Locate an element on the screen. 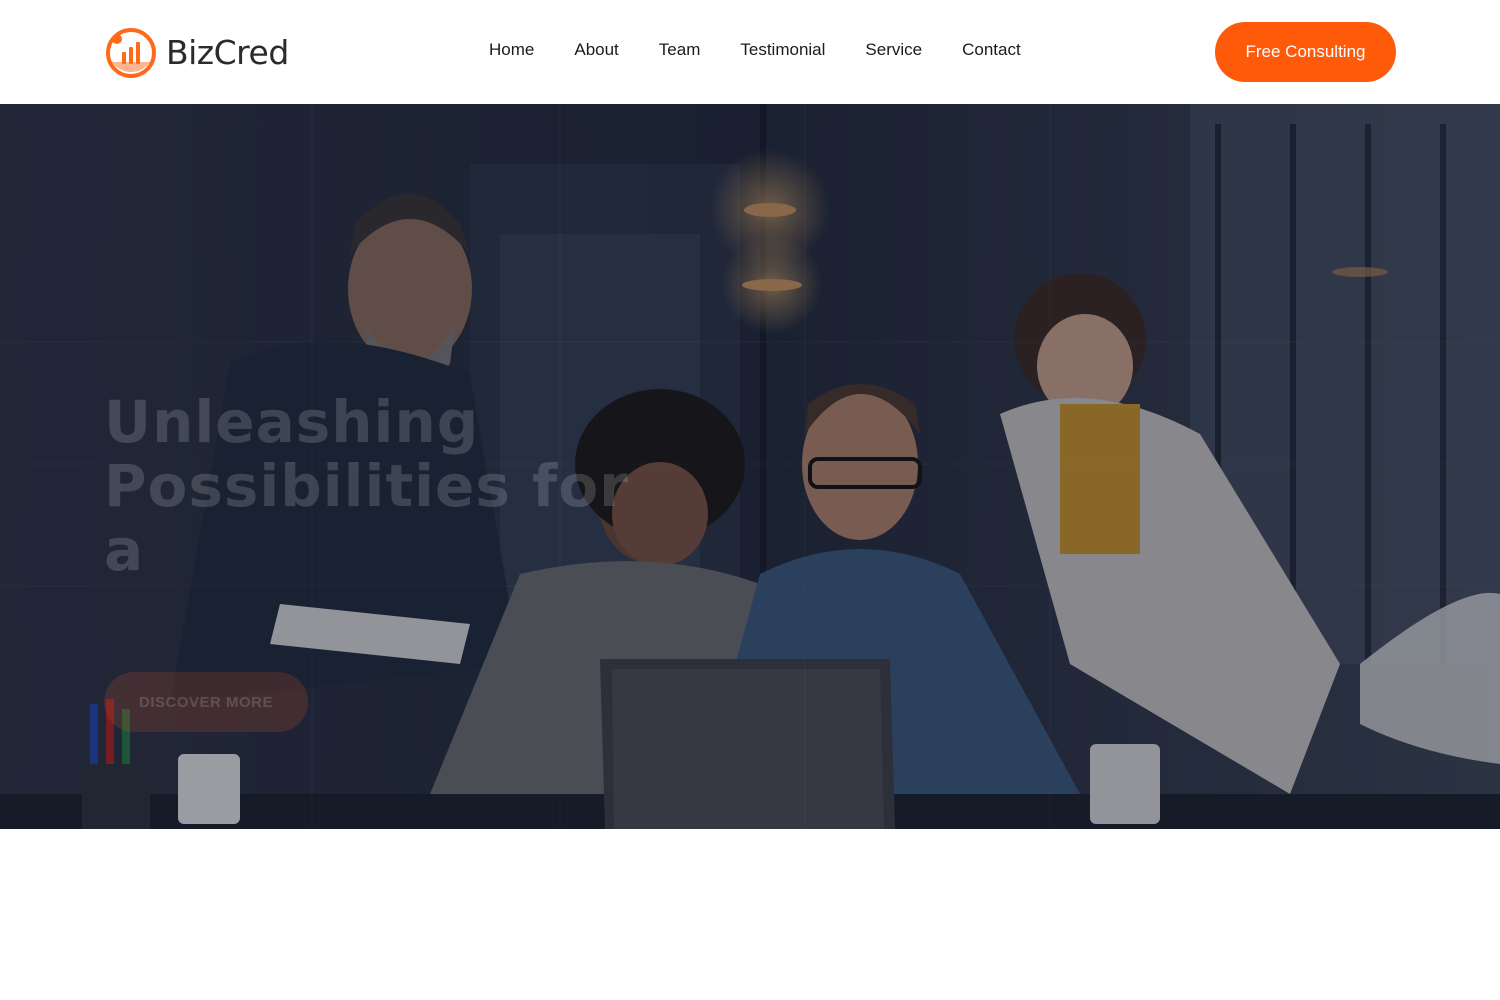  nav-contact: Contact is located at coordinates (991, 50).